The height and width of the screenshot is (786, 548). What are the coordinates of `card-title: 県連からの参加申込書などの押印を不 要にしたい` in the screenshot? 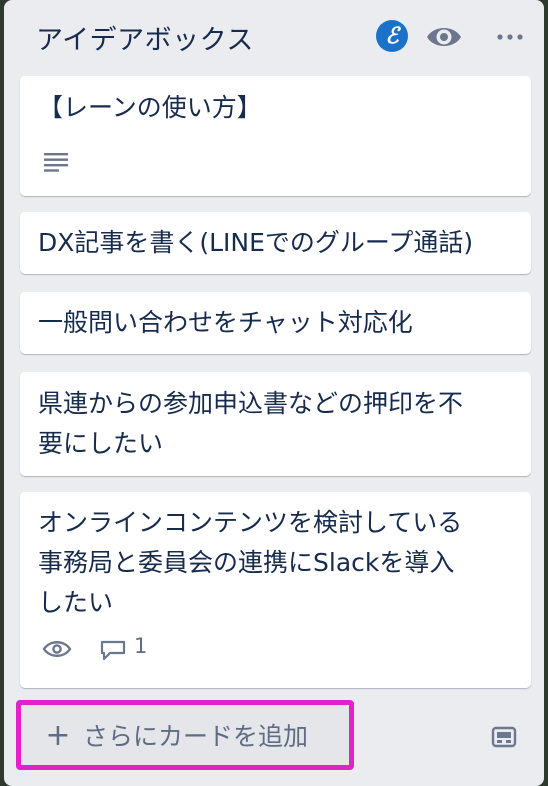 It's located at (277, 424).